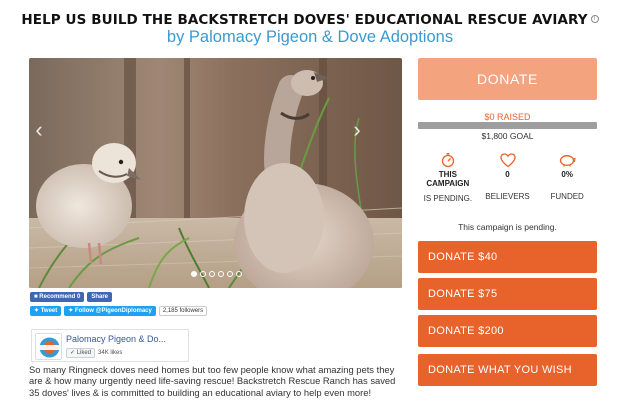 The width and height of the screenshot is (620, 404). Describe the element at coordinates (216, 274) in the screenshot. I see `gallery-pagination` at that location.